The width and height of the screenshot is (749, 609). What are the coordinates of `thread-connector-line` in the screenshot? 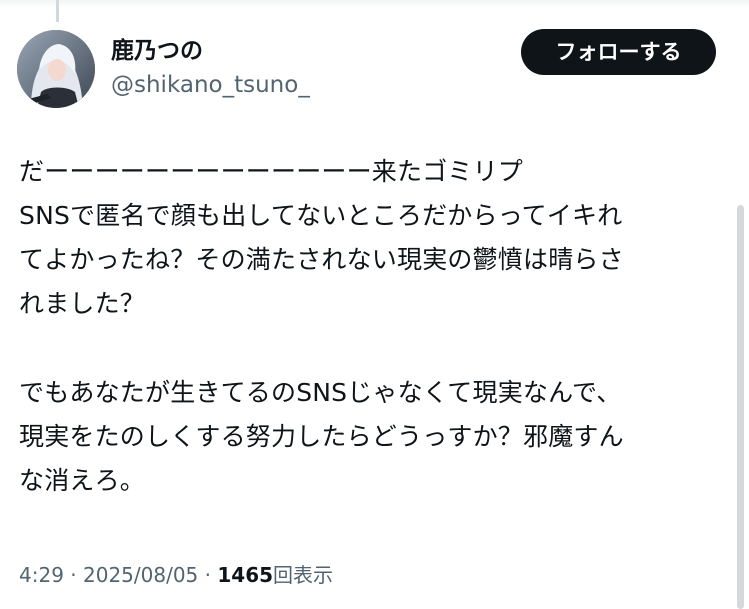 It's located at (57, 11).